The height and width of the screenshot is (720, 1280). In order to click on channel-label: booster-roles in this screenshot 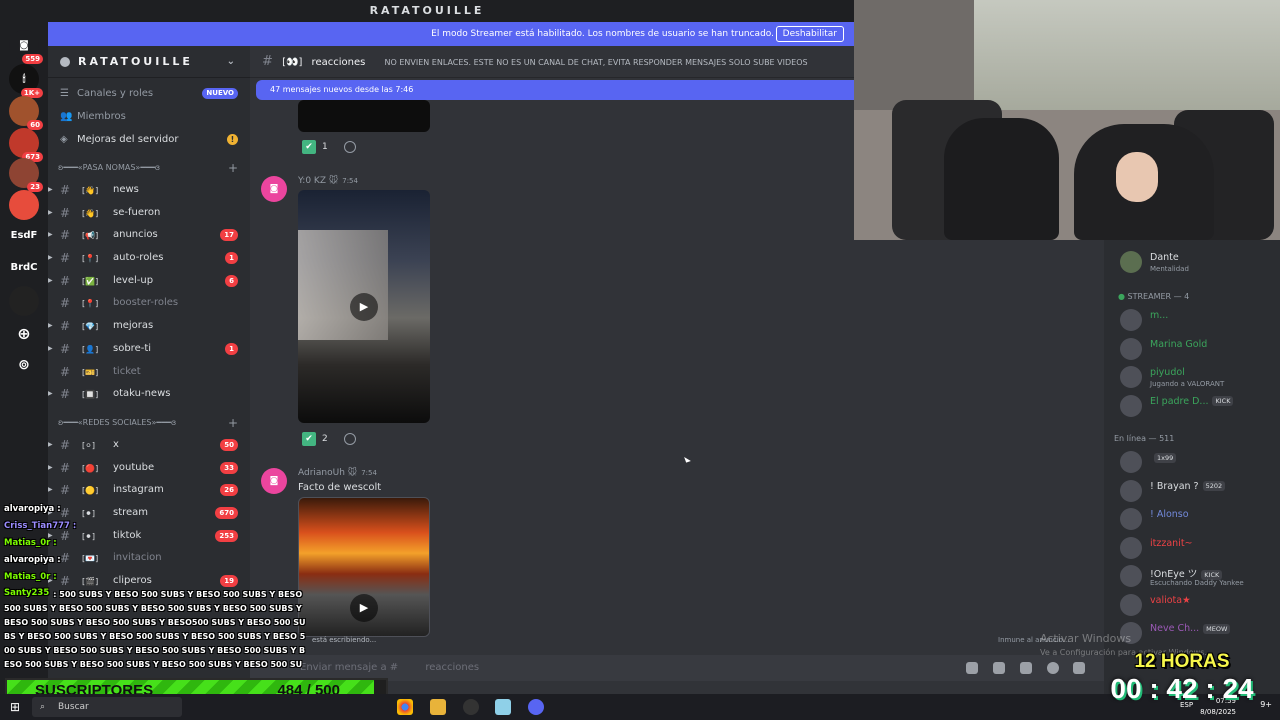, I will do `click(146, 303)`.